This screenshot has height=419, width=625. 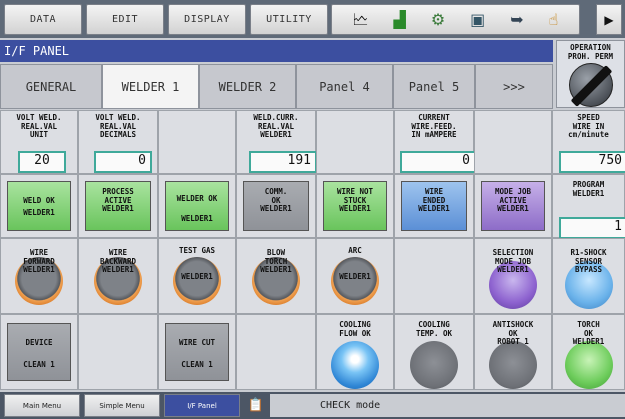 What do you see at coordinates (592, 228) in the screenshot?
I see `program-value: 1` at bounding box center [592, 228].